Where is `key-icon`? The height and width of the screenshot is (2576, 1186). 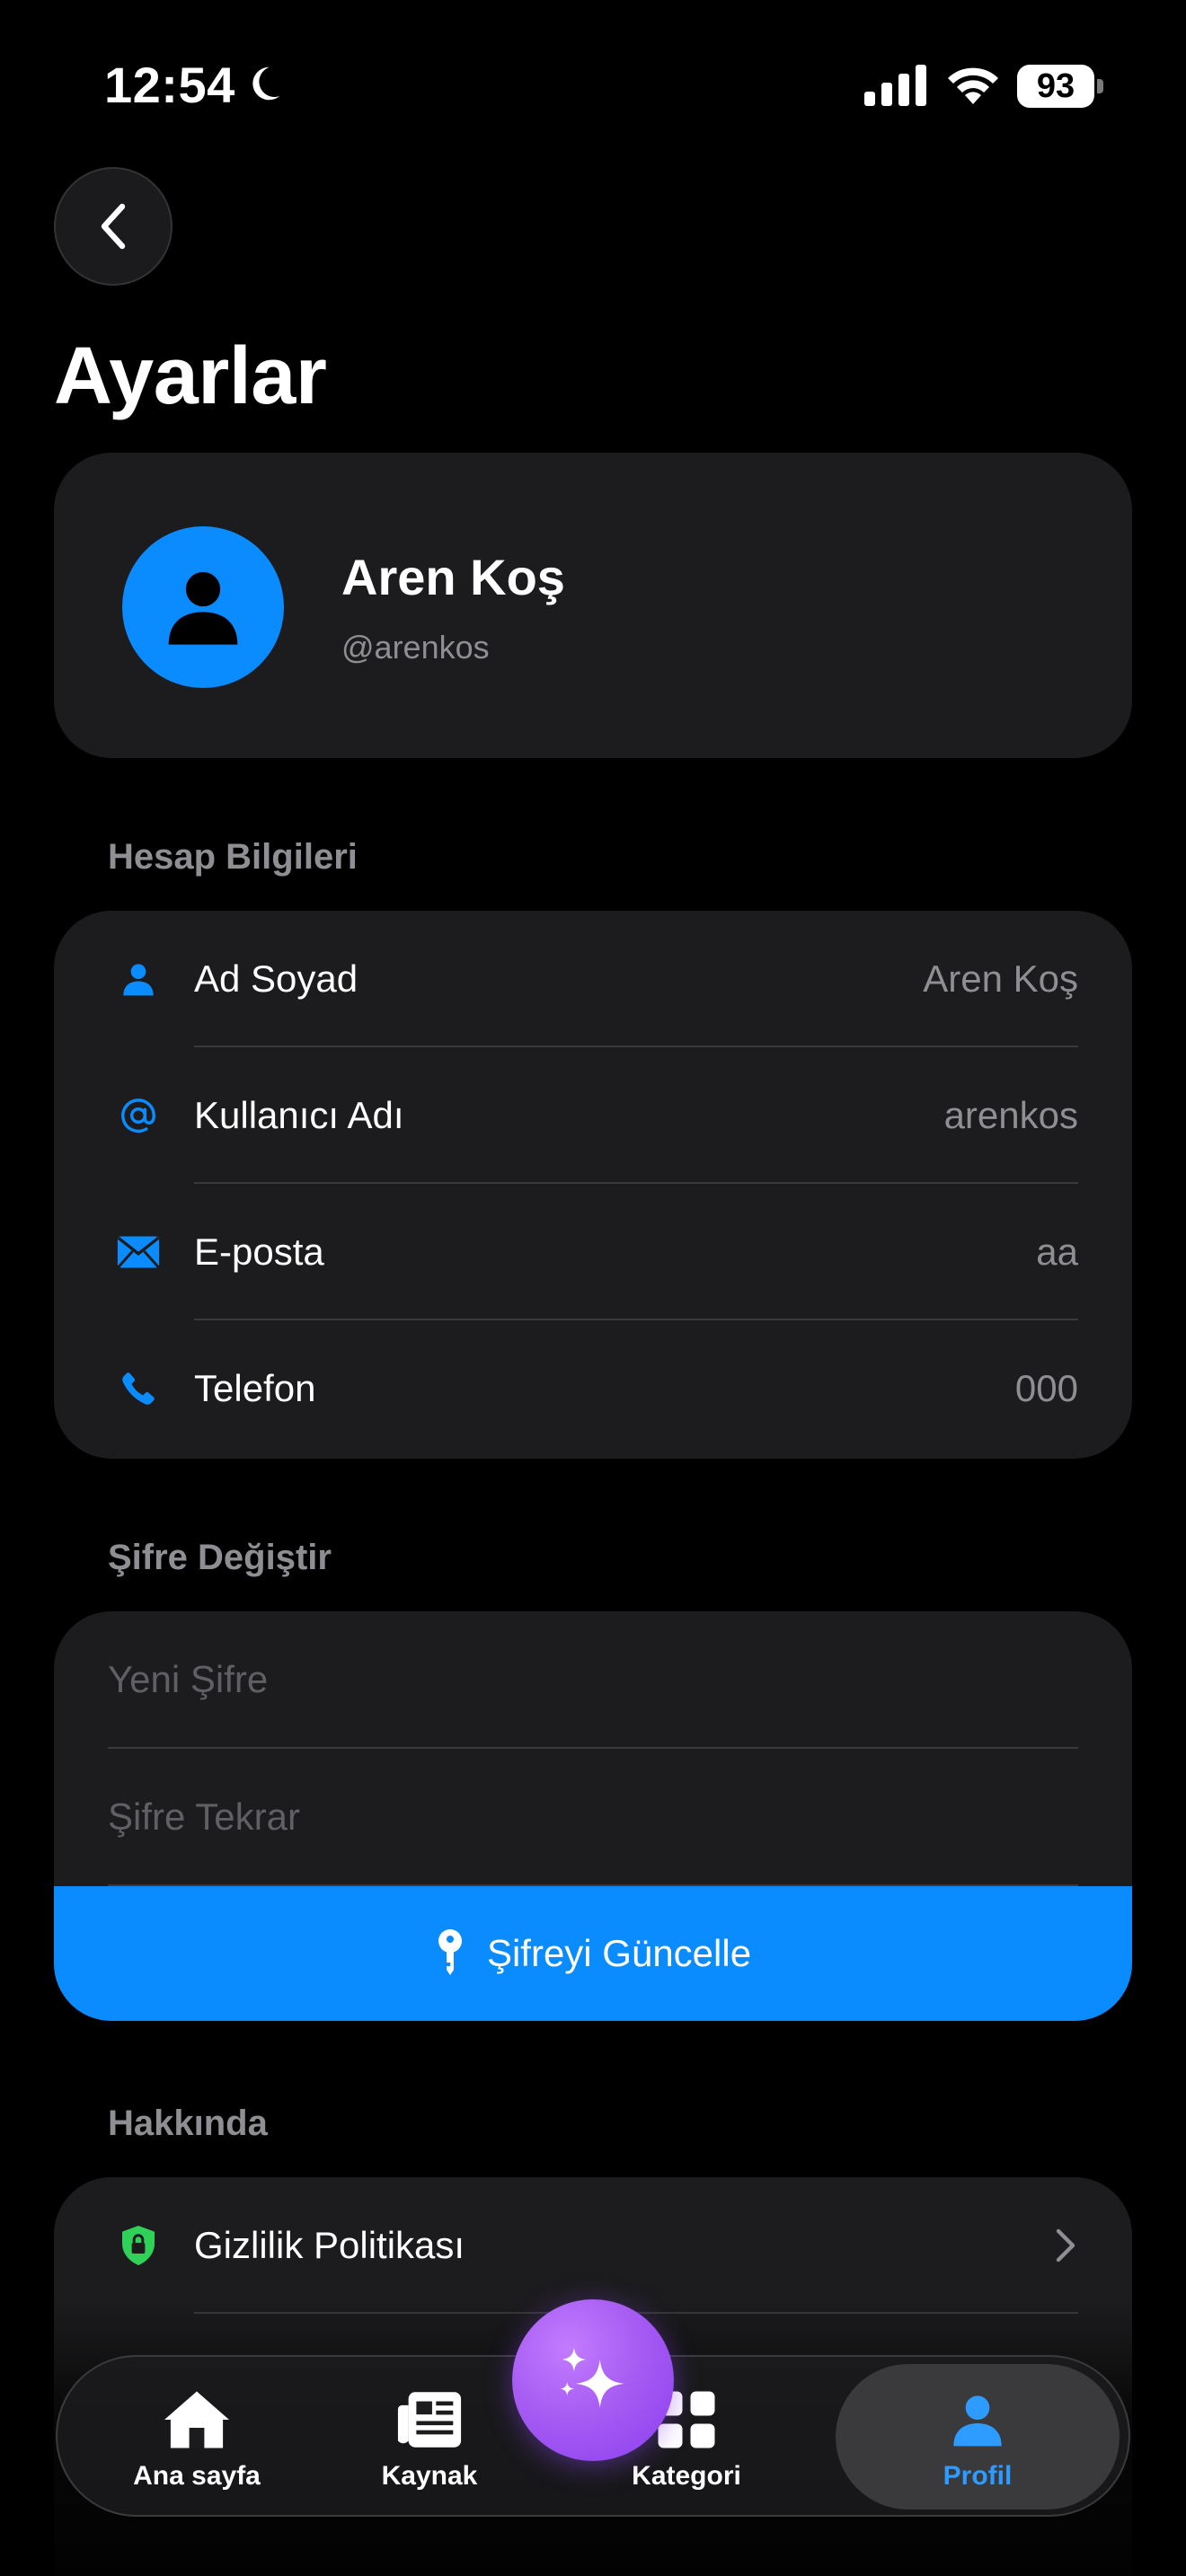 key-icon is located at coordinates (450, 1952).